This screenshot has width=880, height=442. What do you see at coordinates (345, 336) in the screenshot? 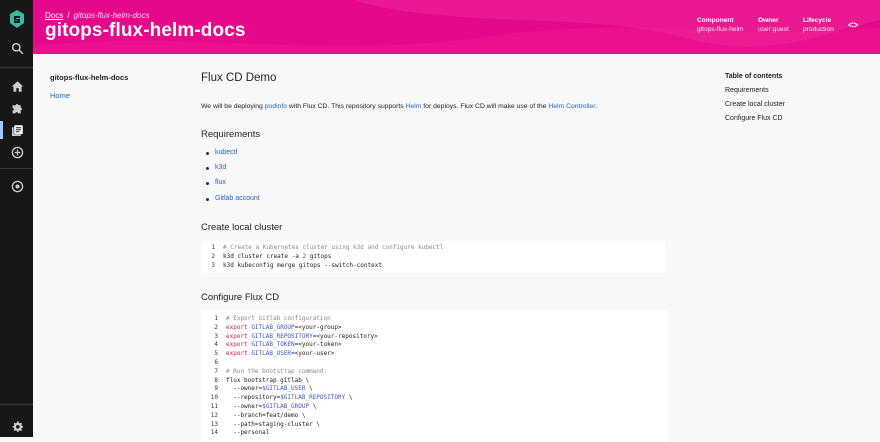
I see `code-text: =<your-repository>` at bounding box center [345, 336].